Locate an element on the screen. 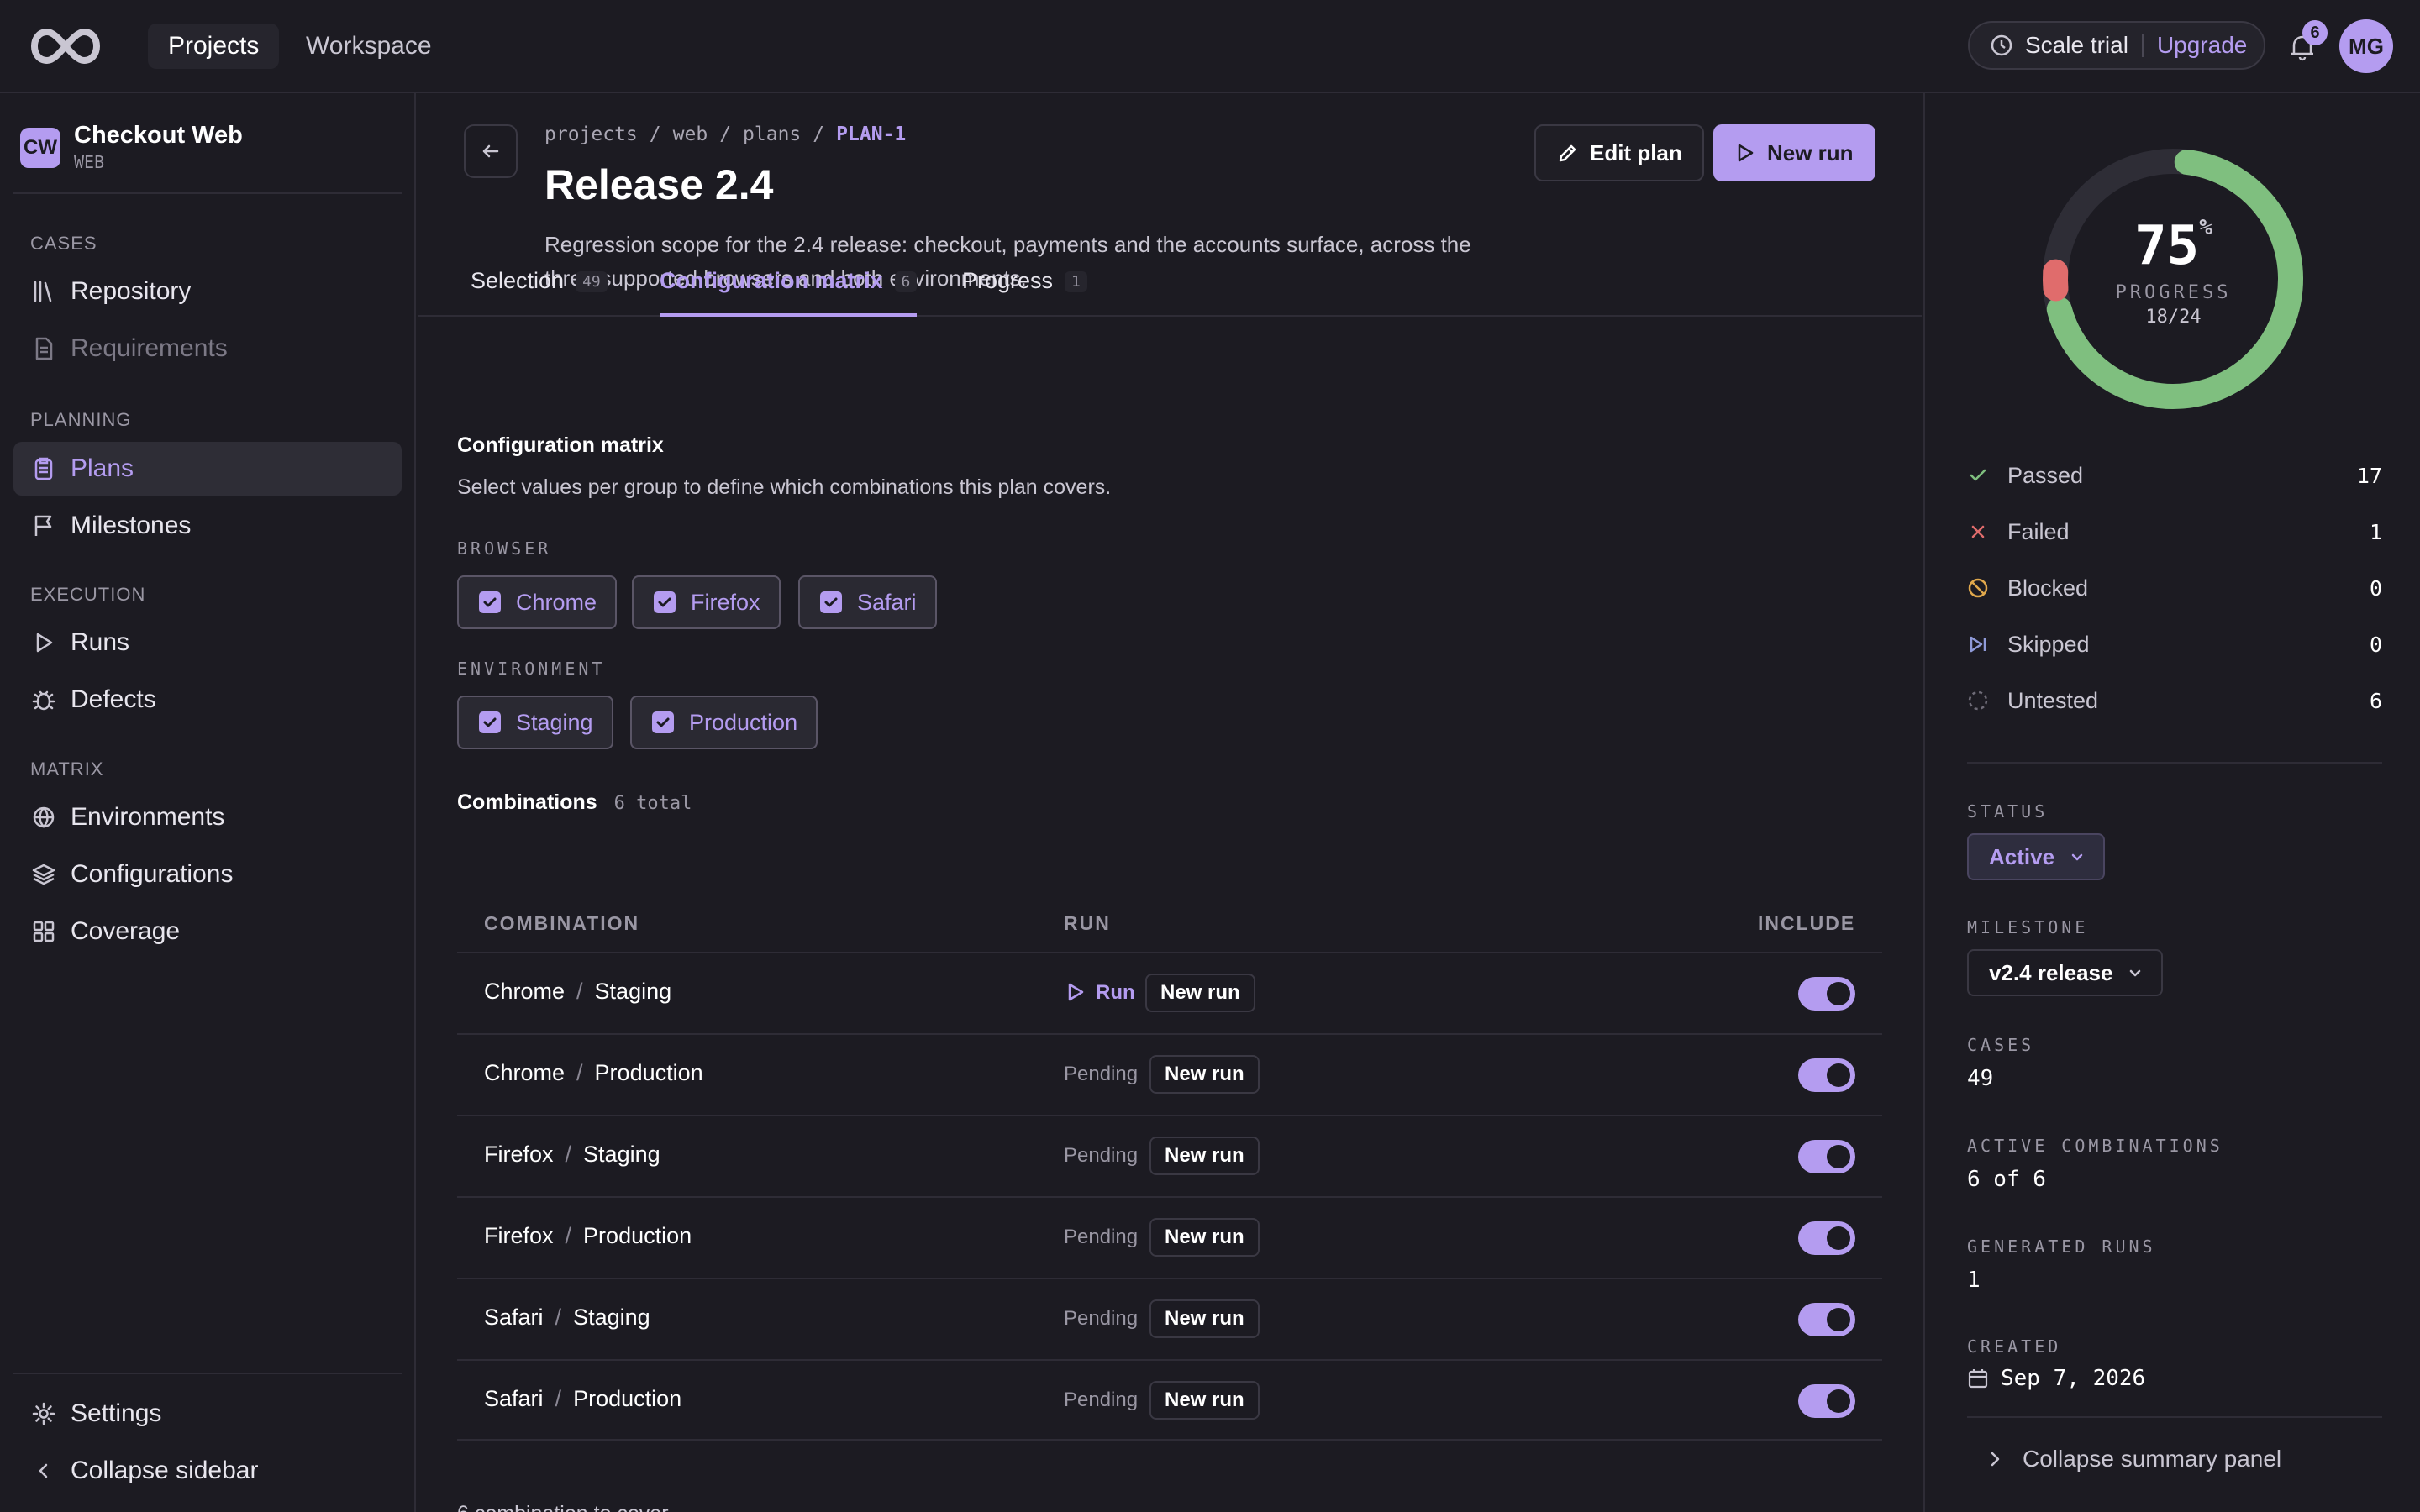  calendar-icon is located at coordinates (1978, 1378).